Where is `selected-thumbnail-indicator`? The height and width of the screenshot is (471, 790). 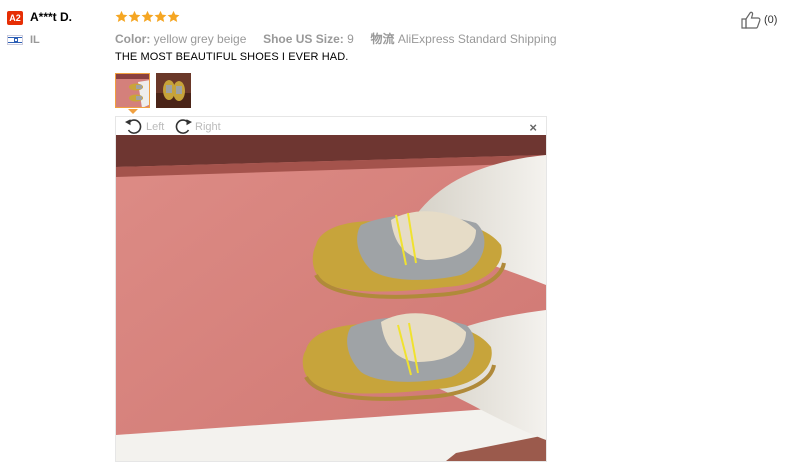 selected-thumbnail-indicator is located at coordinates (133, 111).